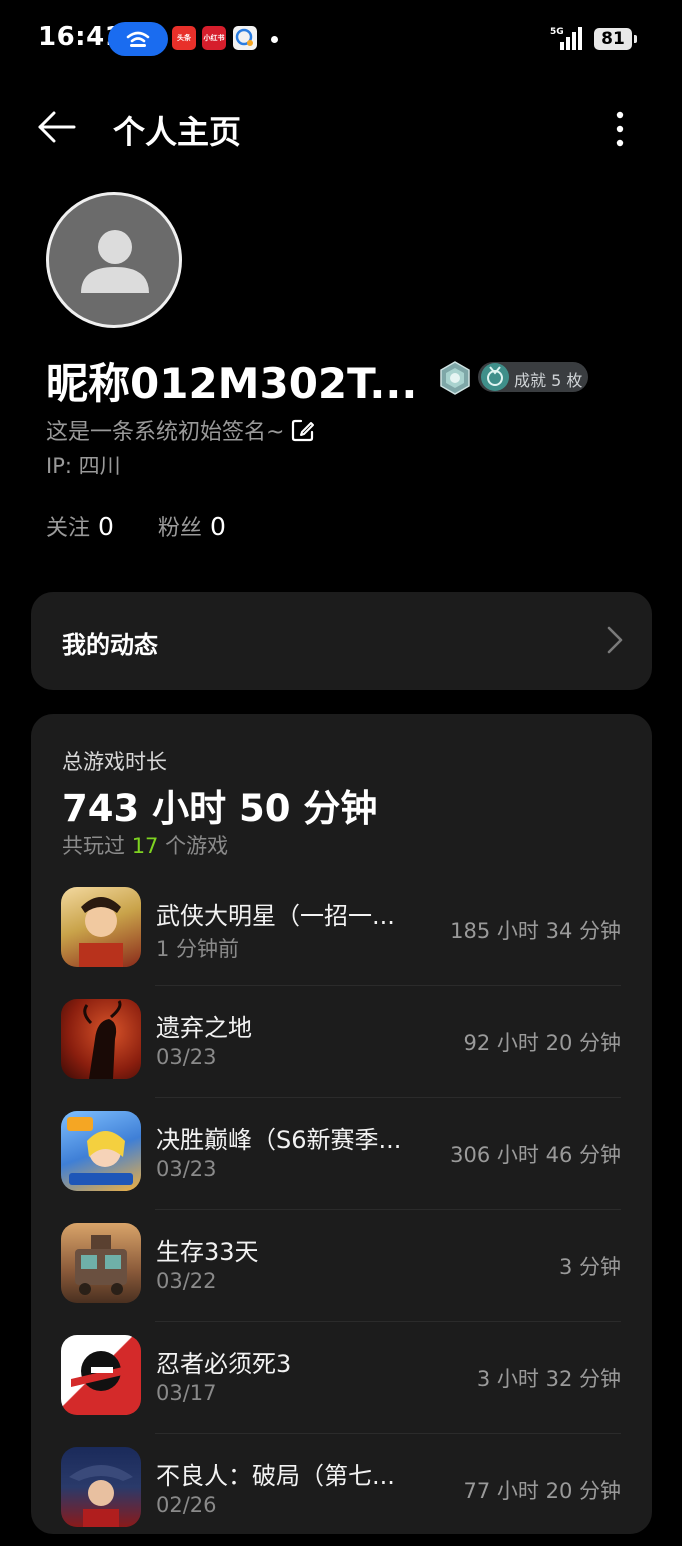 This screenshot has height=1546, width=682. Describe the element at coordinates (101, 927) in the screenshot. I see `wuxia-game-icon` at that location.